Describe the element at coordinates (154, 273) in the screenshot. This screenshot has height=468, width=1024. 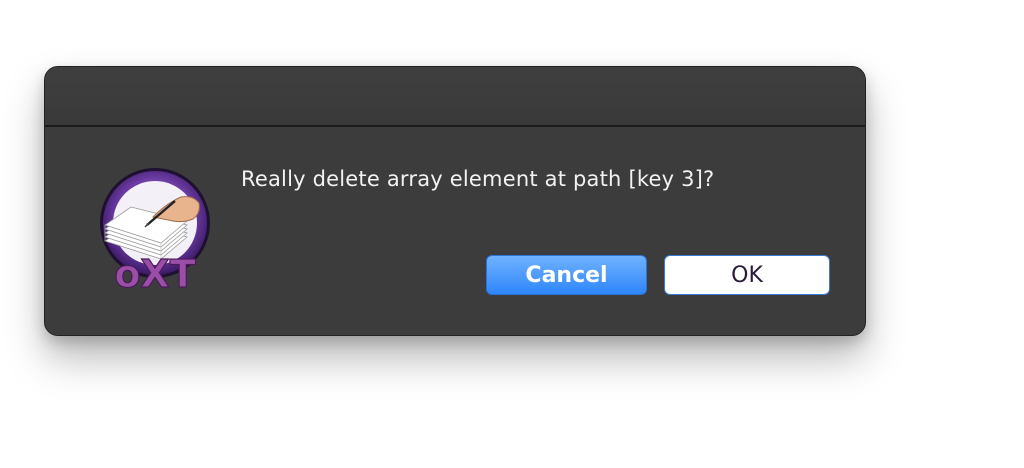
I see `svg-text: oXT` at that location.